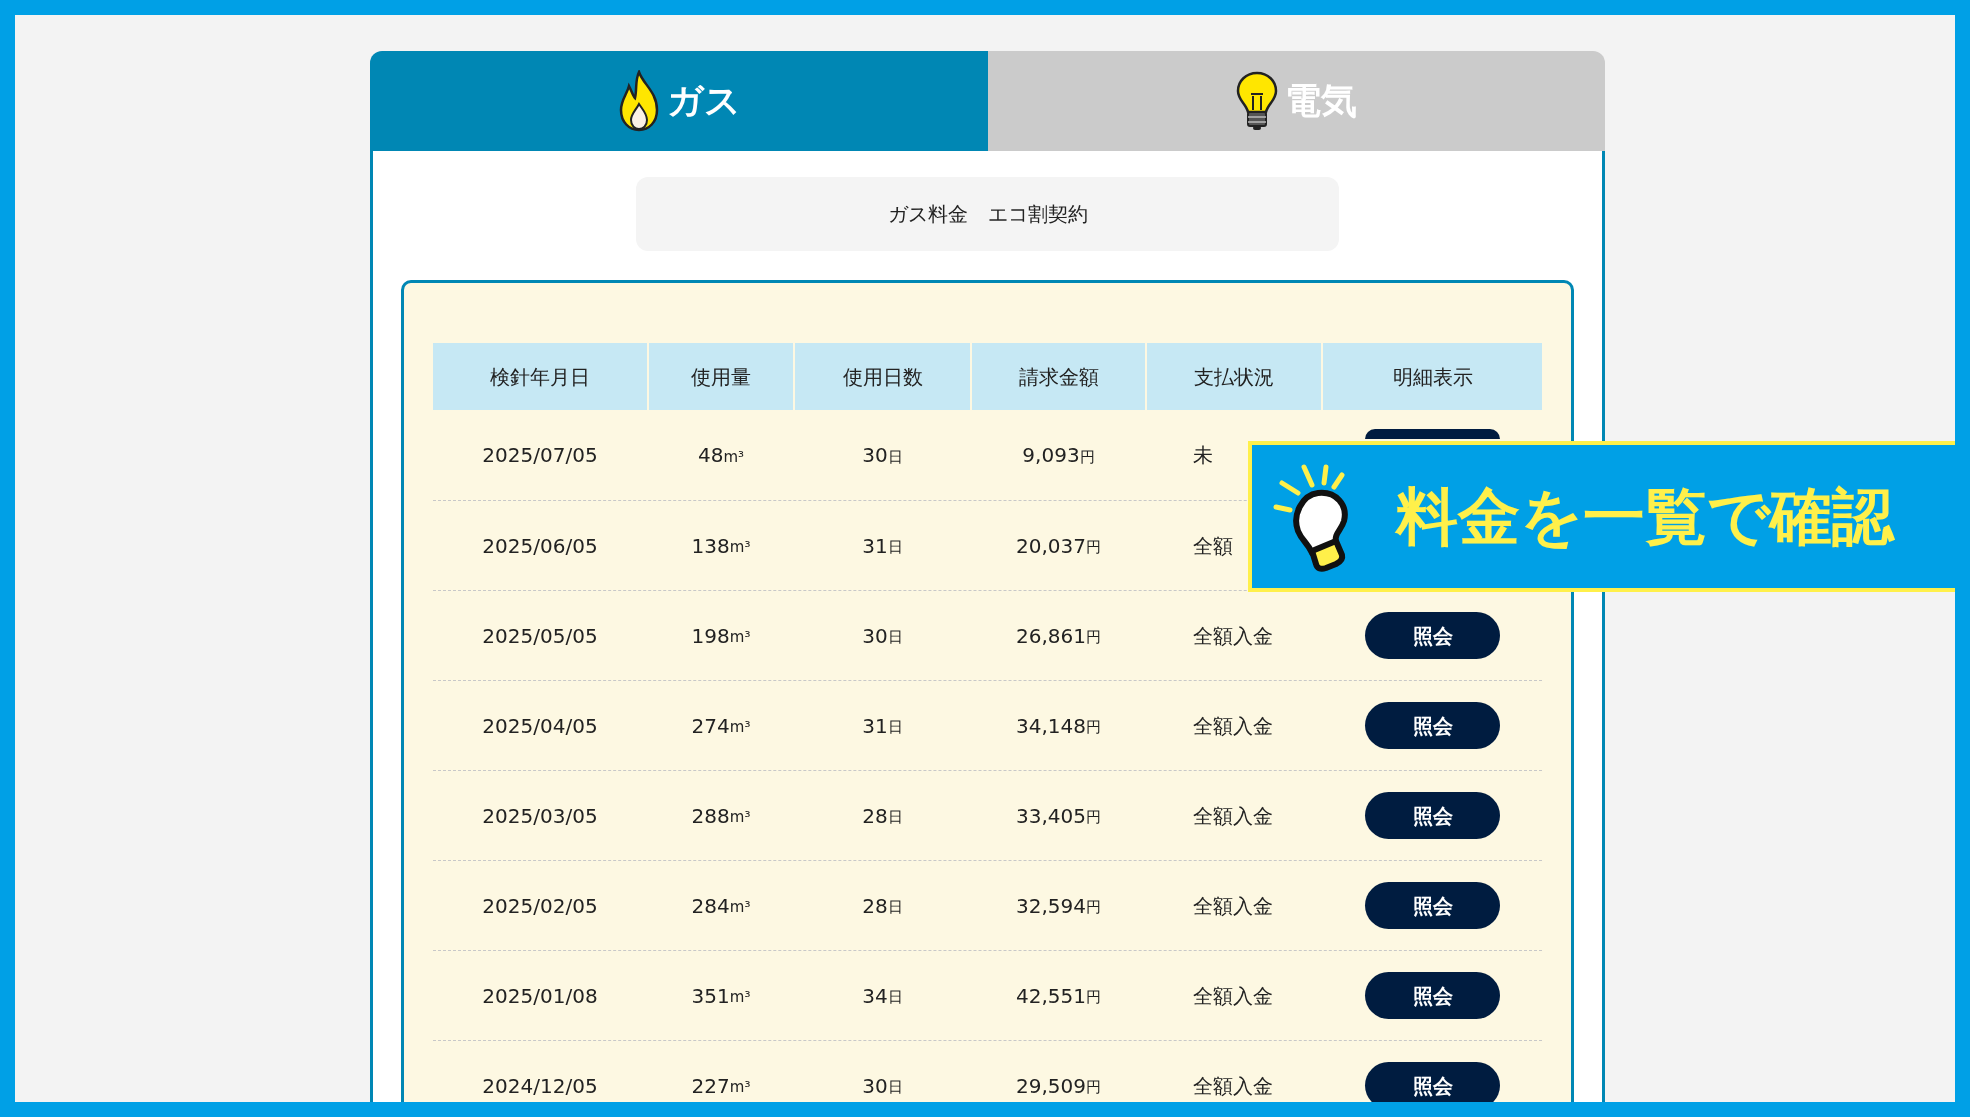 The width and height of the screenshot is (1970, 1117). Describe the element at coordinates (1234, 376) in the screenshot. I see `column-header: 支払状況` at that location.